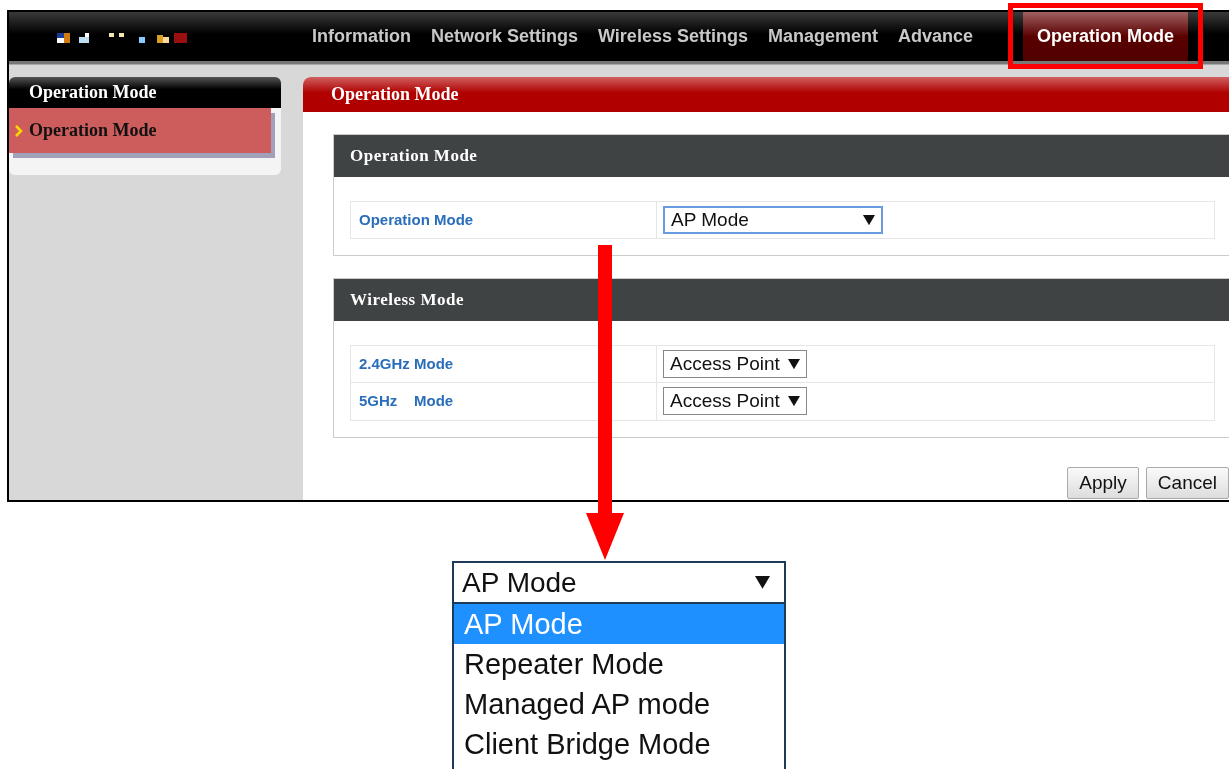  What do you see at coordinates (781, 156) in the screenshot?
I see `section-title: Operation Mode` at bounding box center [781, 156].